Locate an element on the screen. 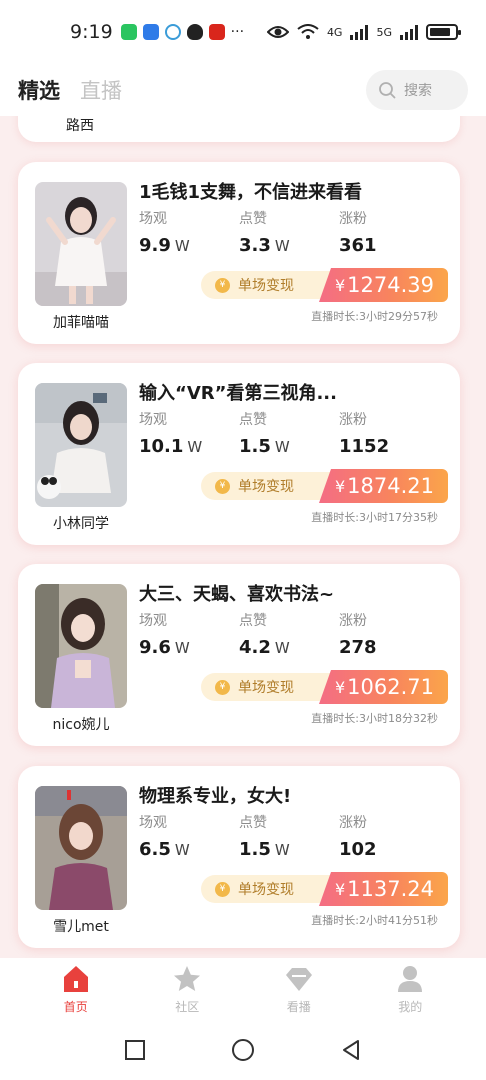 This screenshot has height=1080, width=486. top-header: 精选 直播 搜索 is located at coordinates (243, 90).